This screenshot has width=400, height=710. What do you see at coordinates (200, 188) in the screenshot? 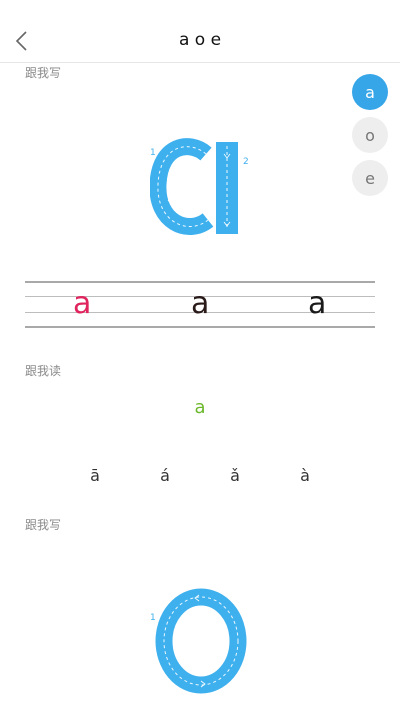
I see `letter-a-stroke-diagram` at bounding box center [200, 188].